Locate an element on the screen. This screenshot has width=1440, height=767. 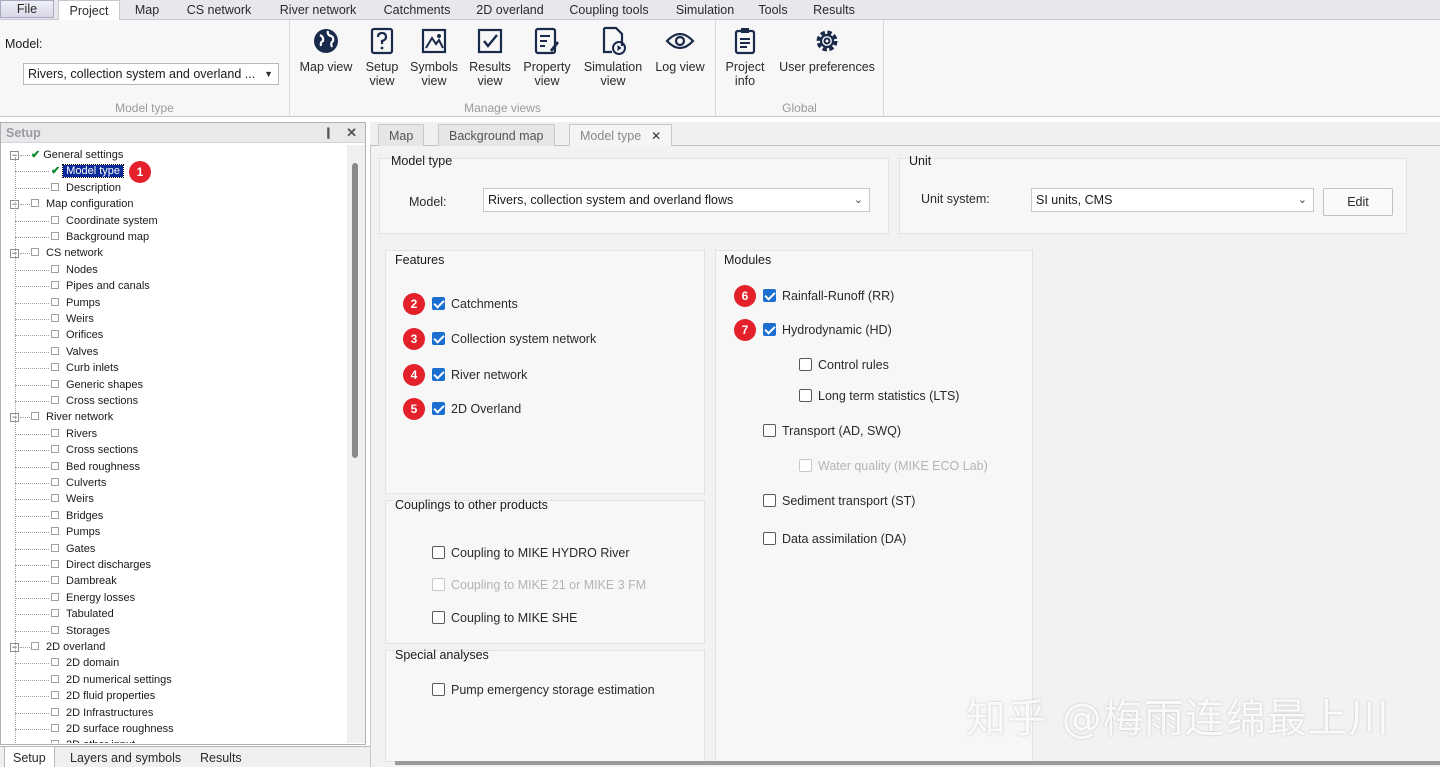
tree-group: River network is located at coordinates (72, 417).